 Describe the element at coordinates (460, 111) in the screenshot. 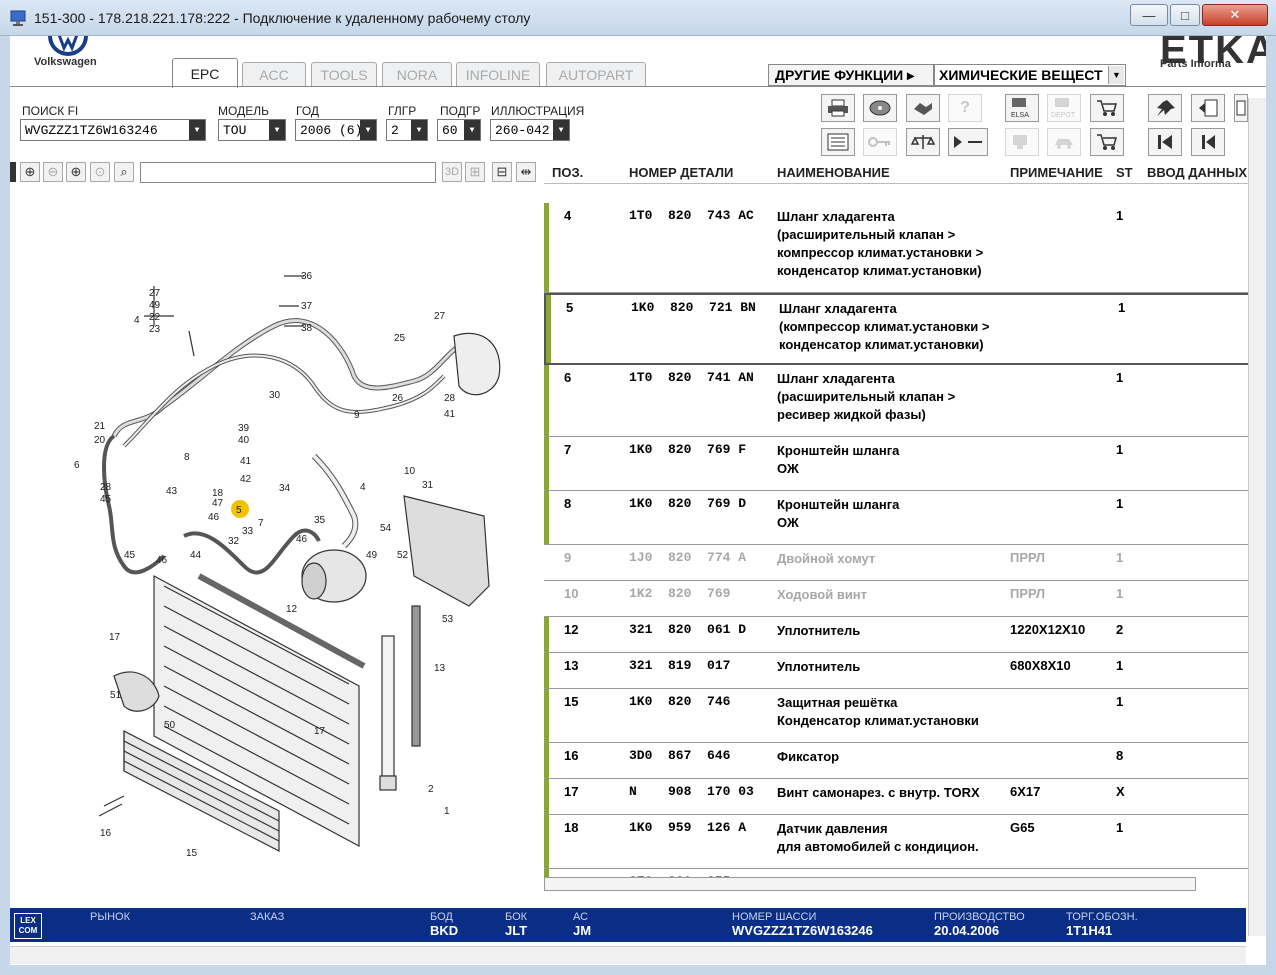

I see `subgroup-label: ПОДГР` at that location.